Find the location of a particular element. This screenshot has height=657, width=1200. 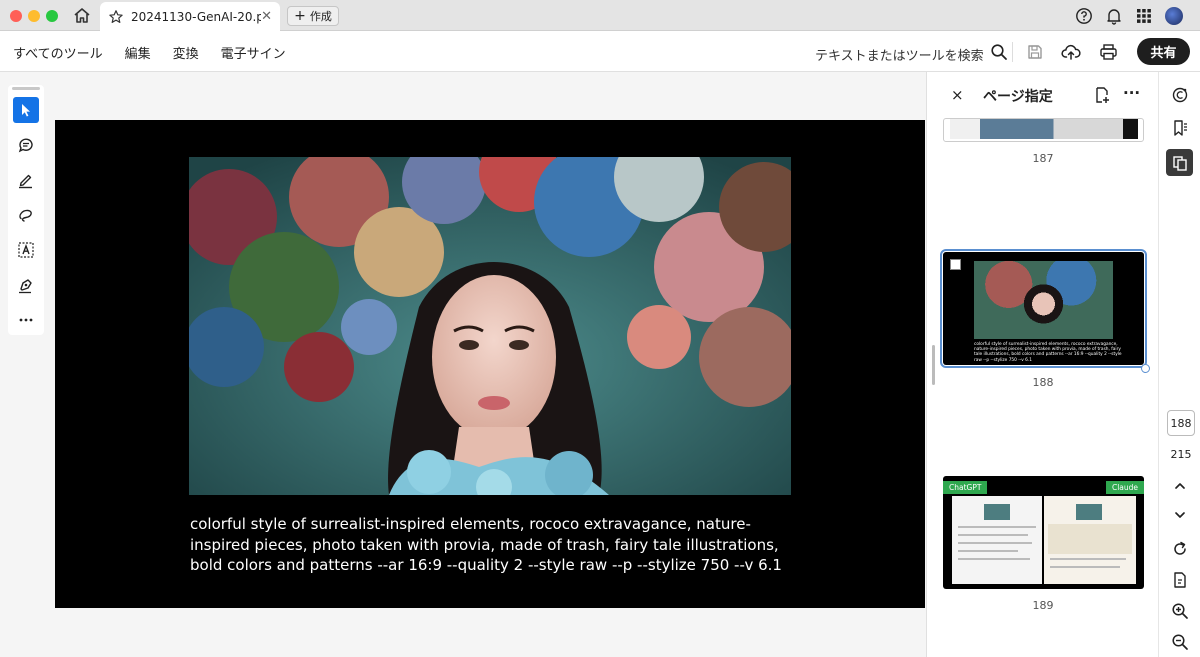

signature-pen-icon is located at coordinates (26, 285).